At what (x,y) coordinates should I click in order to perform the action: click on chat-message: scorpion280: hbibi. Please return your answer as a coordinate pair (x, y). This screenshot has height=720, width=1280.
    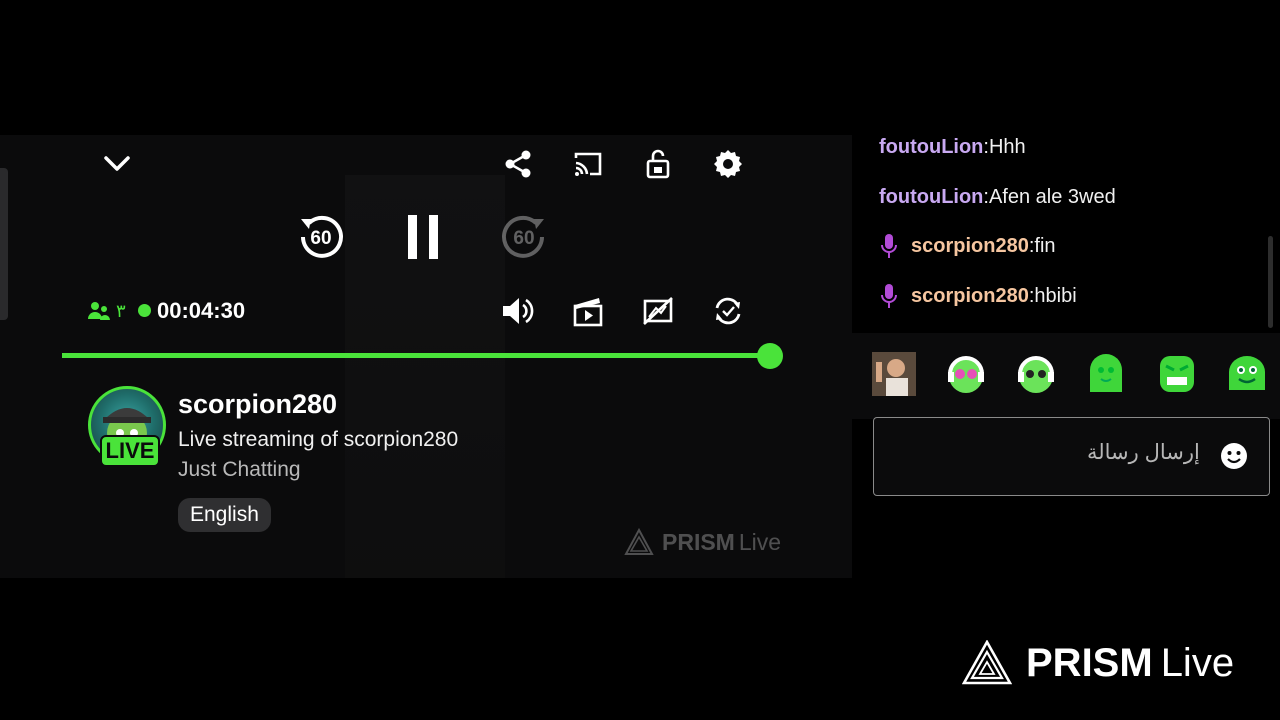
    Looking at the image, I should click on (978, 296).